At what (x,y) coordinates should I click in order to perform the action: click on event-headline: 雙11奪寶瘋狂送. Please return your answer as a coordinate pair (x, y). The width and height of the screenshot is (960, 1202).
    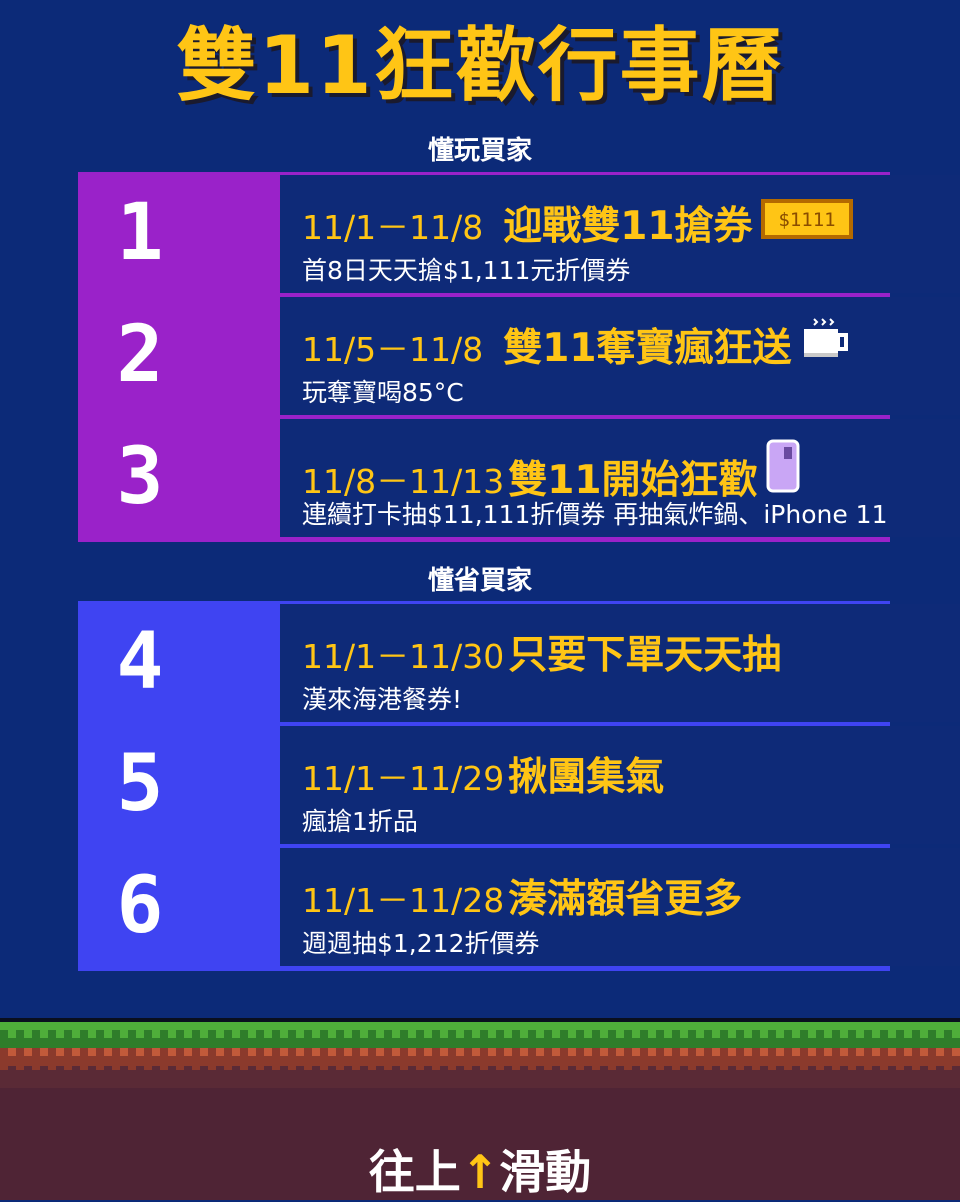
    Looking at the image, I should click on (647, 348).